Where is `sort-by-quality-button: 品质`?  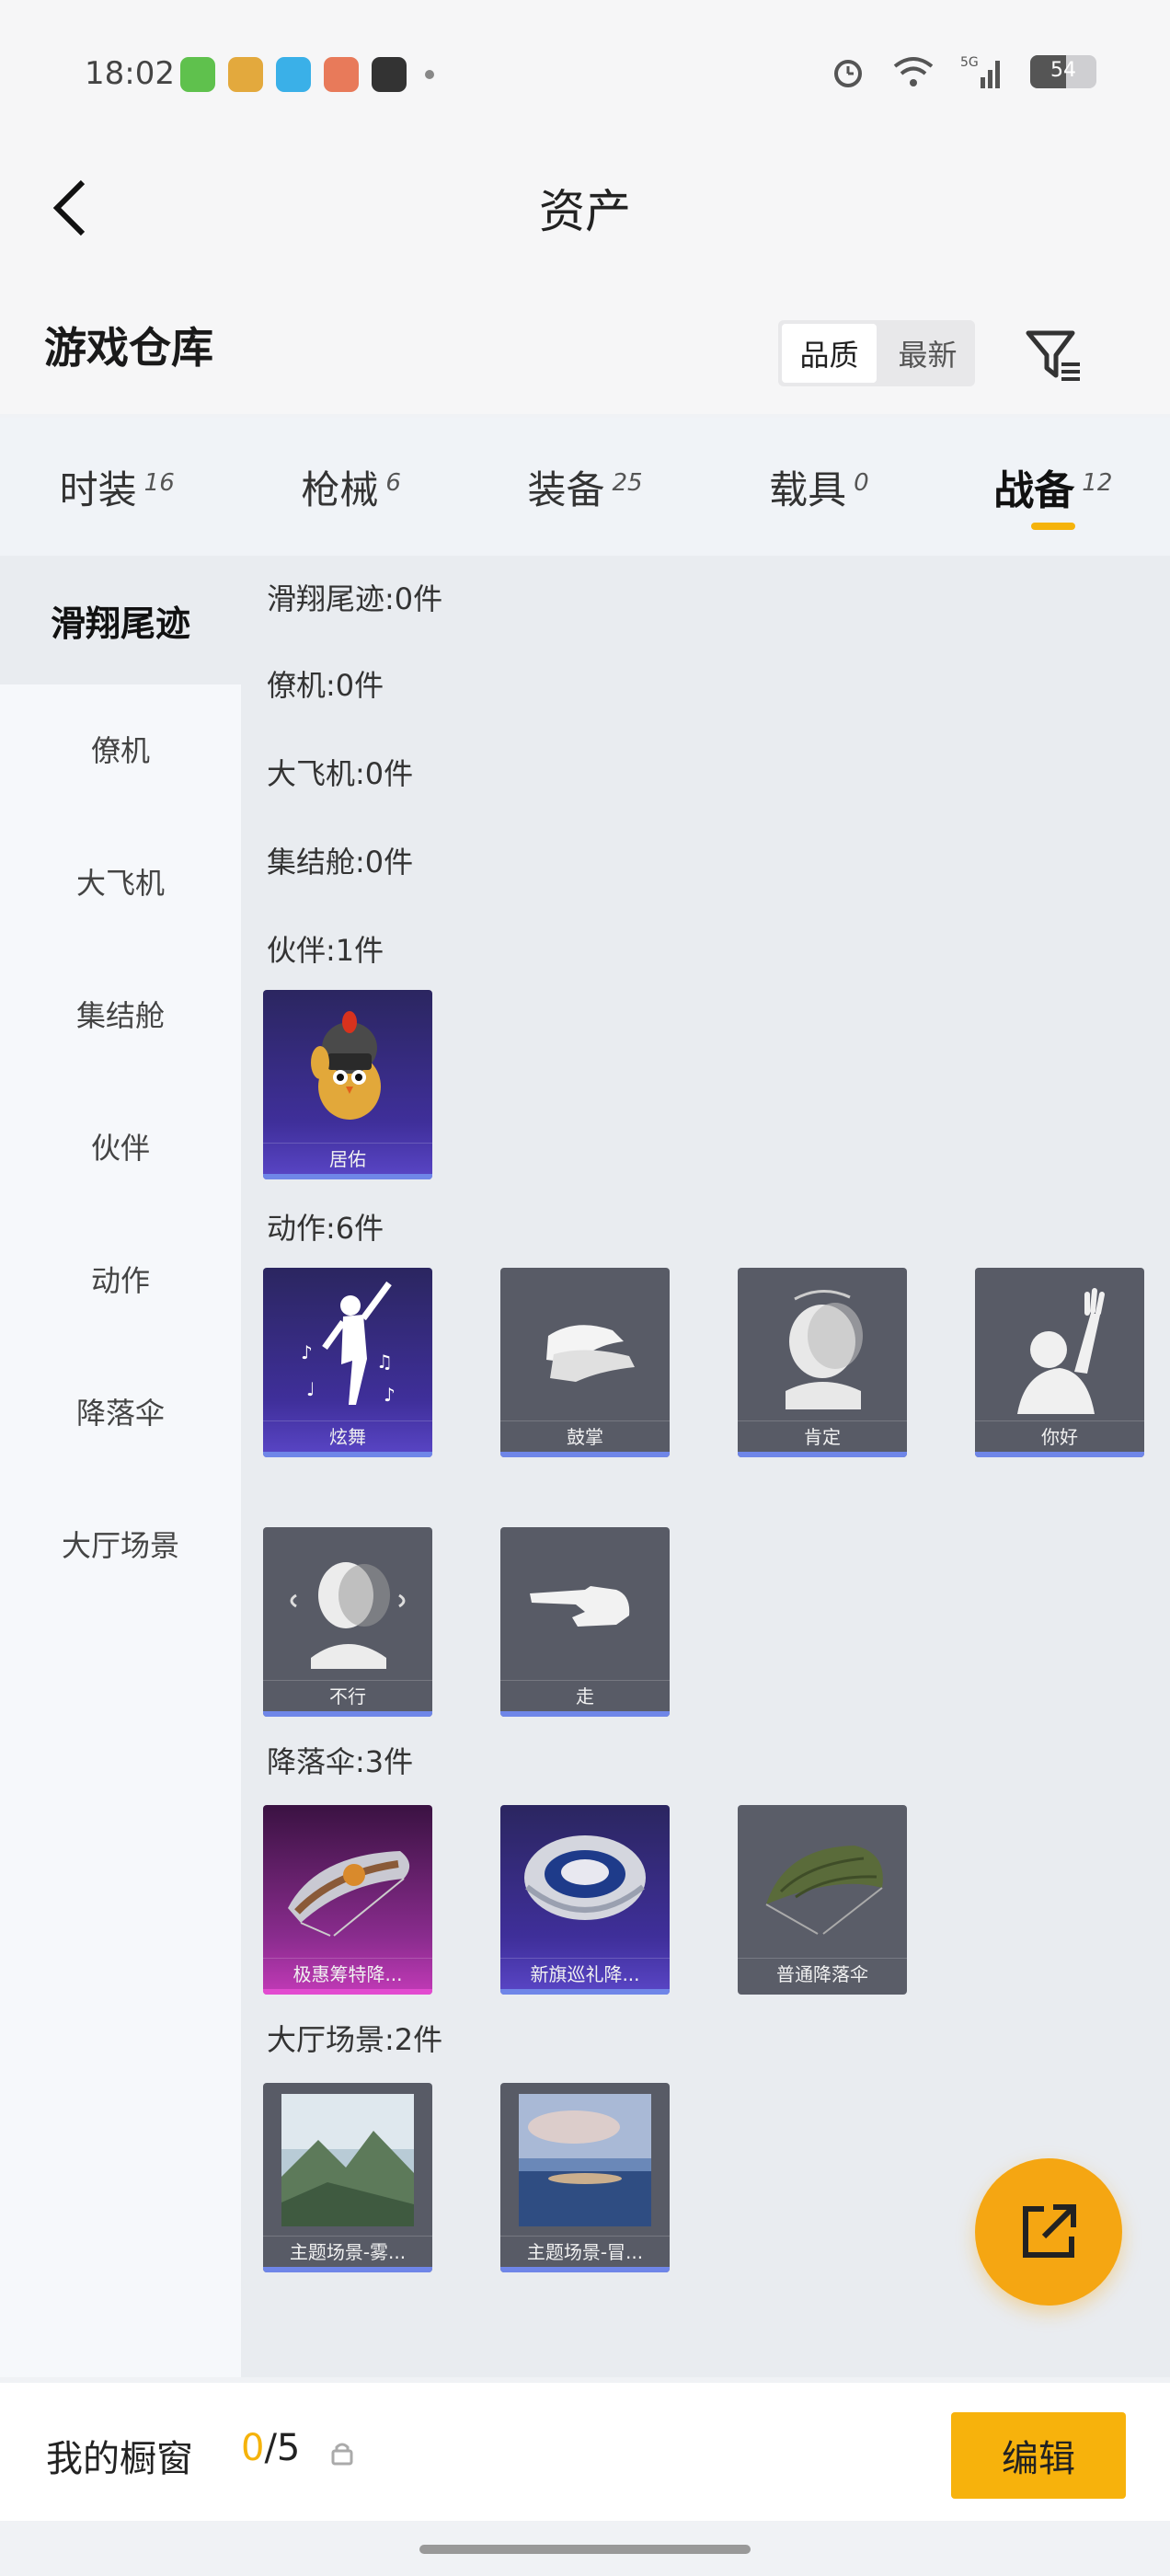
sort-by-quality-button: 品质 is located at coordinates (829, 353).